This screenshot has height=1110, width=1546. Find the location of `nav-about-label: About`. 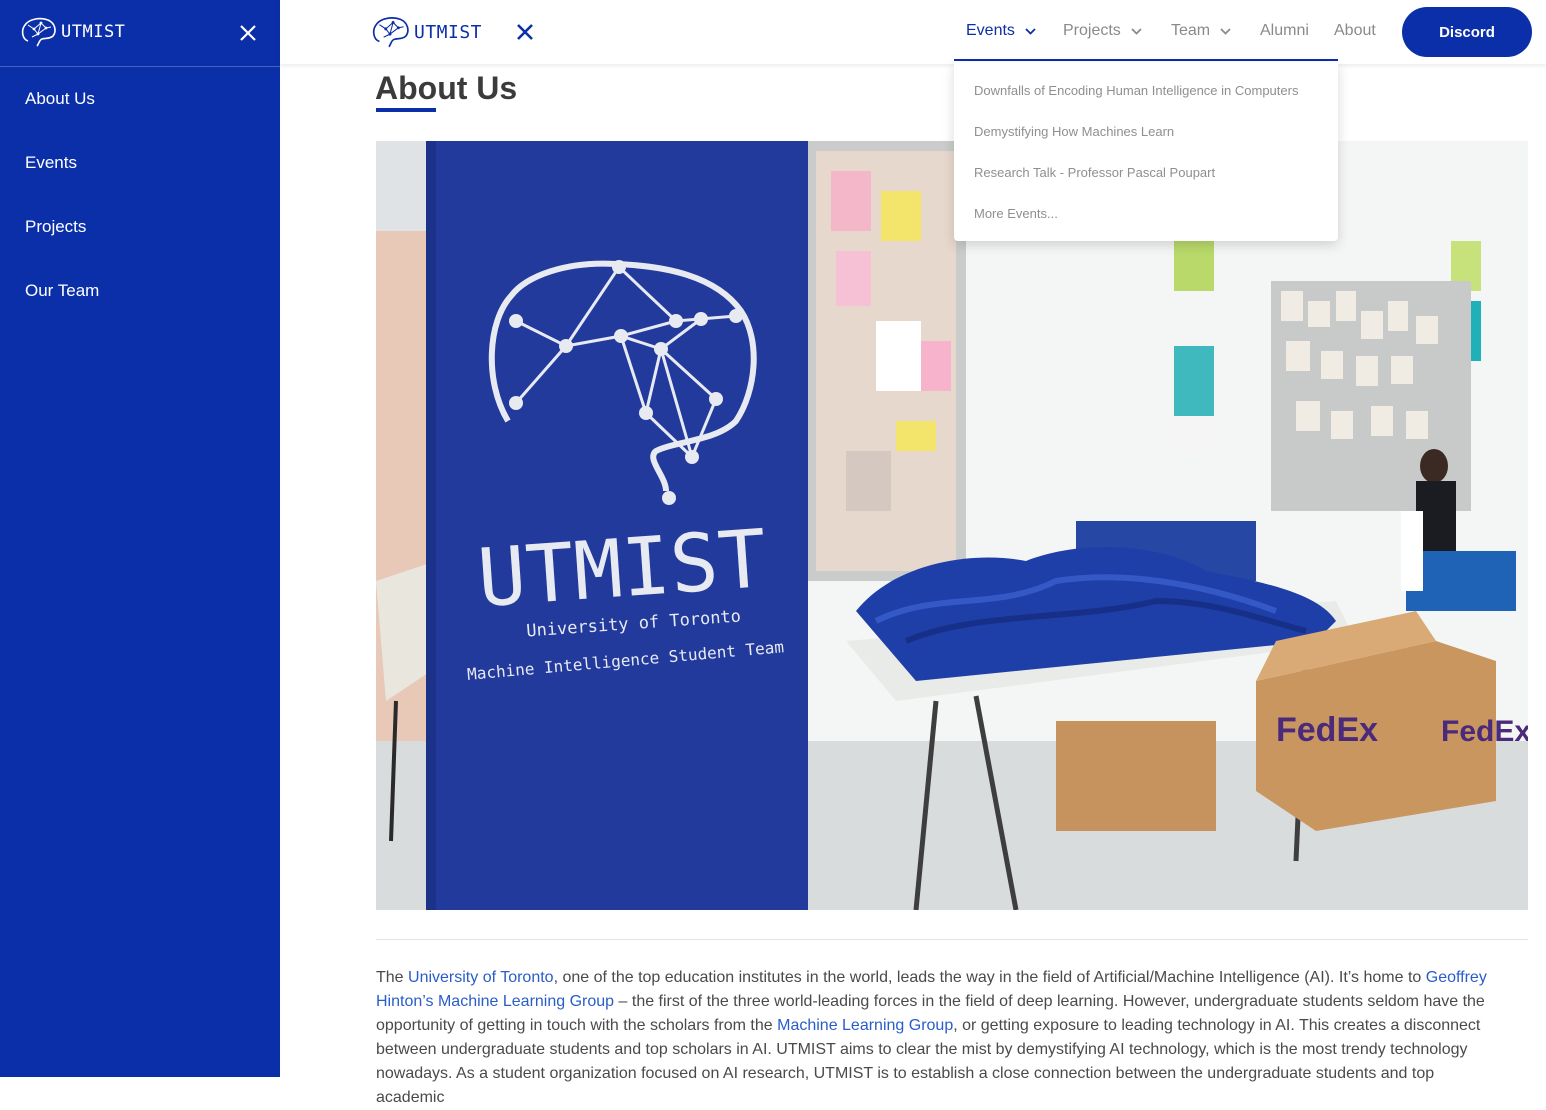

nav-about-label: About is located at coordinates (1355, 30).